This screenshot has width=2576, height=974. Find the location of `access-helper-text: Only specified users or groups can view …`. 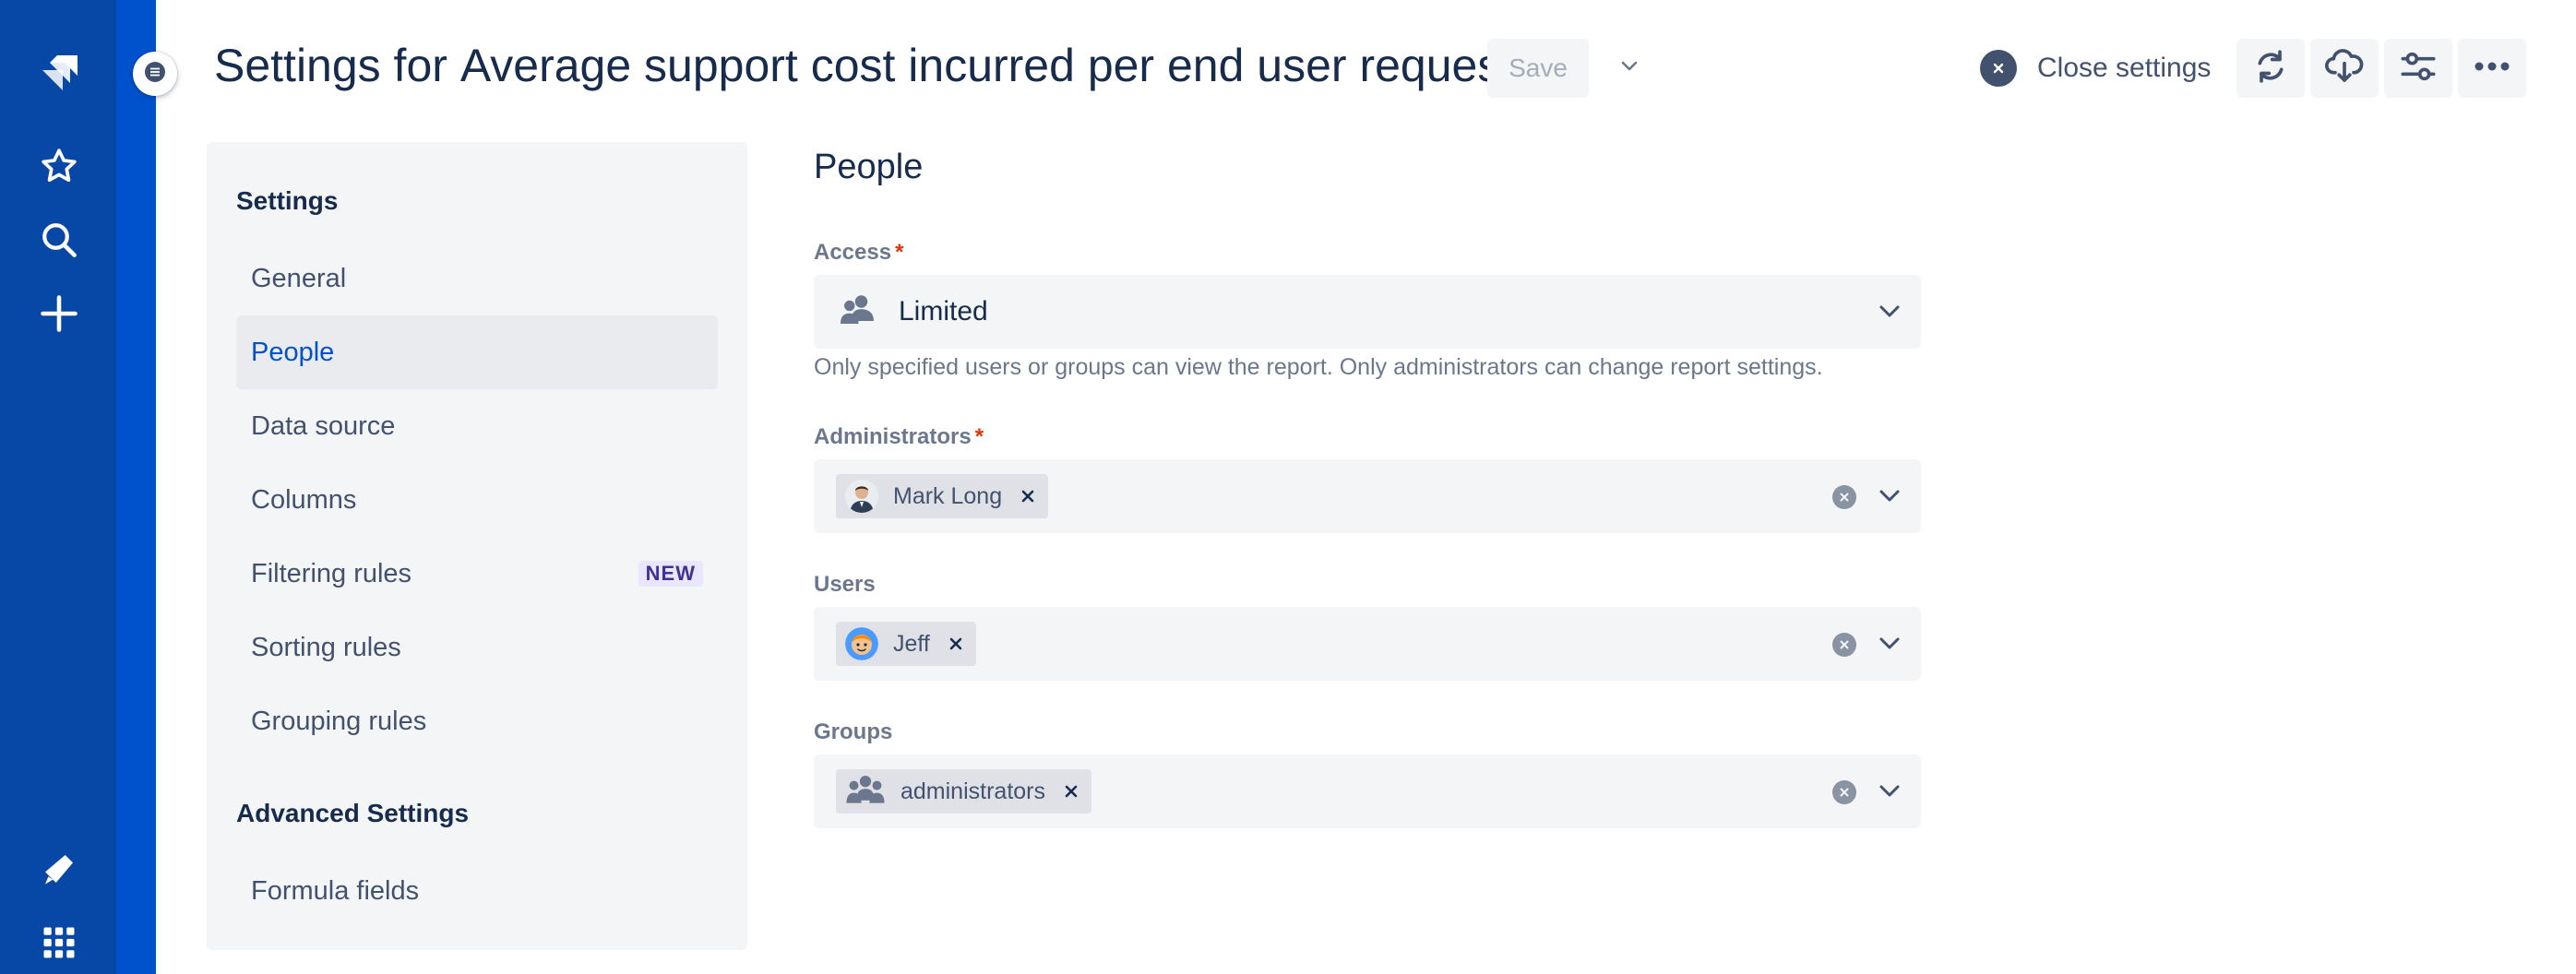

access-helper-text: Only specified users or groups can view … is located at coordinates (1318, 367).